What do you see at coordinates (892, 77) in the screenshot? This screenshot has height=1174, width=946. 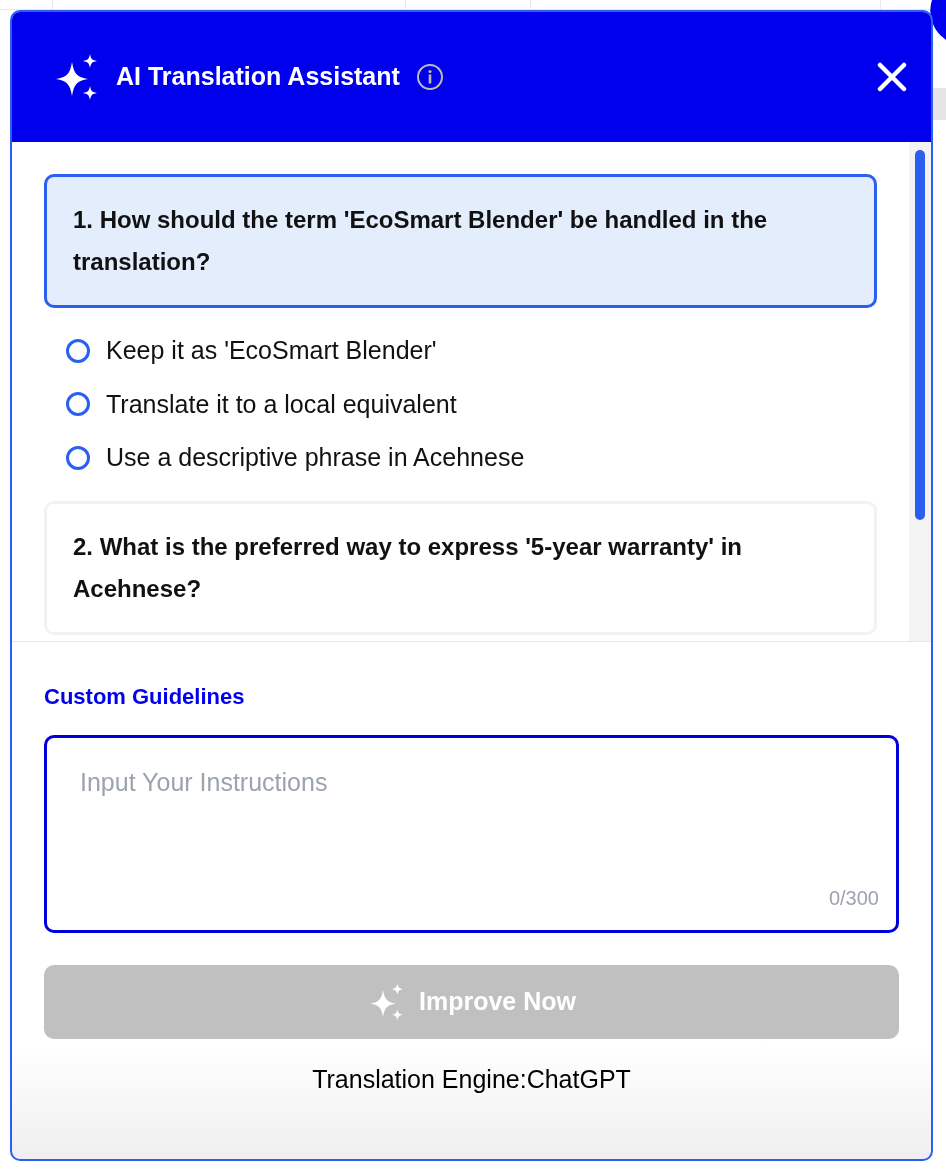 I see `close-icon` at bounding box center [892, 77].